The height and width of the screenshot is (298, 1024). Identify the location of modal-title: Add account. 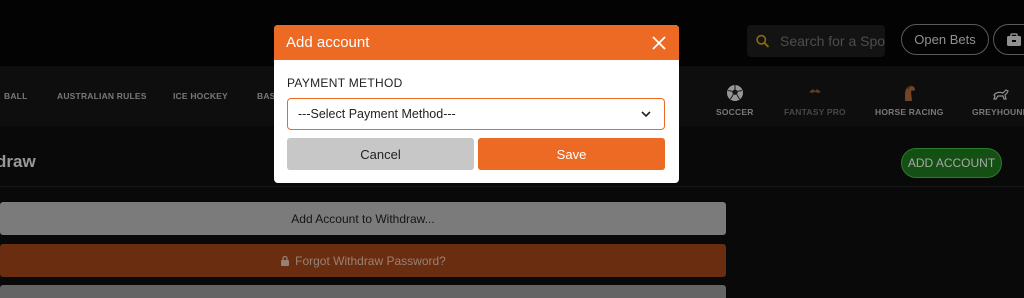
(328, 42).